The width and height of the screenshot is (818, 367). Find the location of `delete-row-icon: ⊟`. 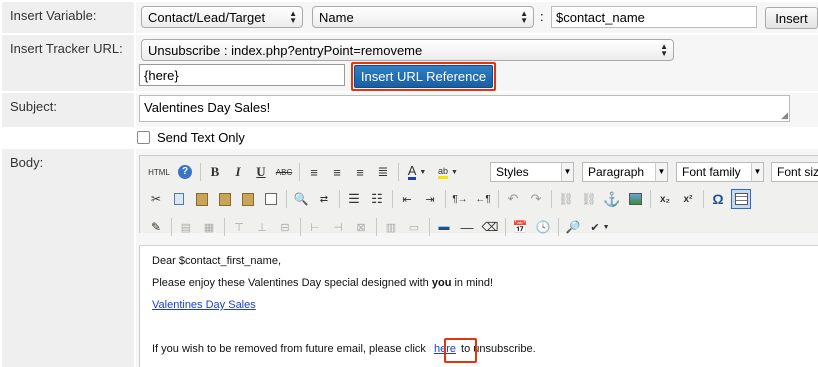

delete-row-icon: ⊟ is located at coordinates (285, 227).